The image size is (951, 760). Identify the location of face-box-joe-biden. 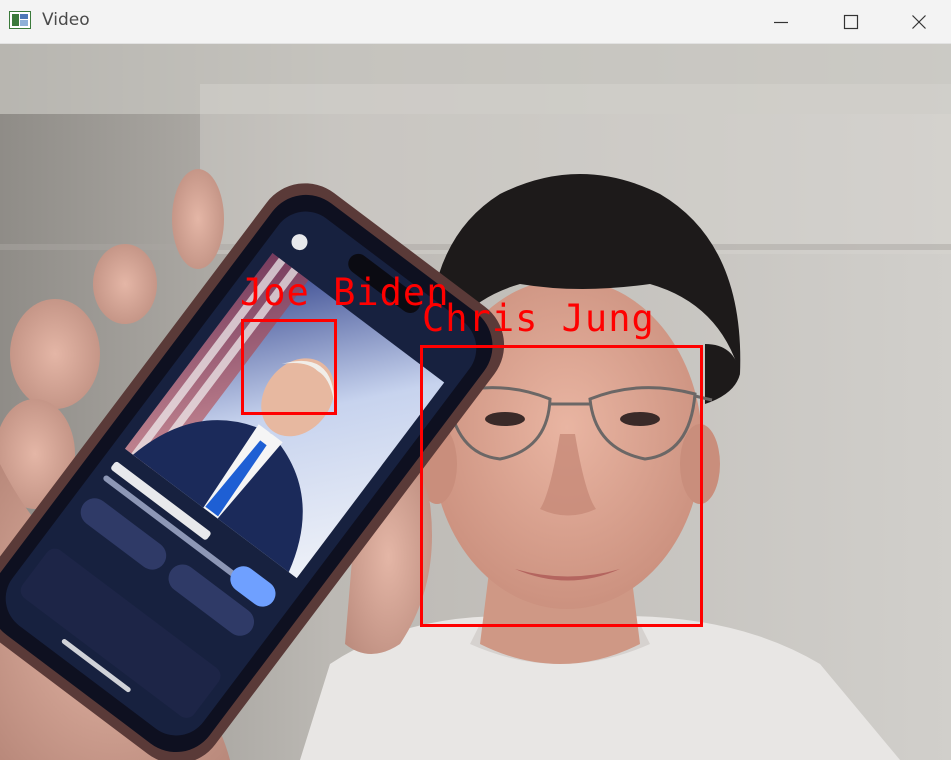
(289, 367).